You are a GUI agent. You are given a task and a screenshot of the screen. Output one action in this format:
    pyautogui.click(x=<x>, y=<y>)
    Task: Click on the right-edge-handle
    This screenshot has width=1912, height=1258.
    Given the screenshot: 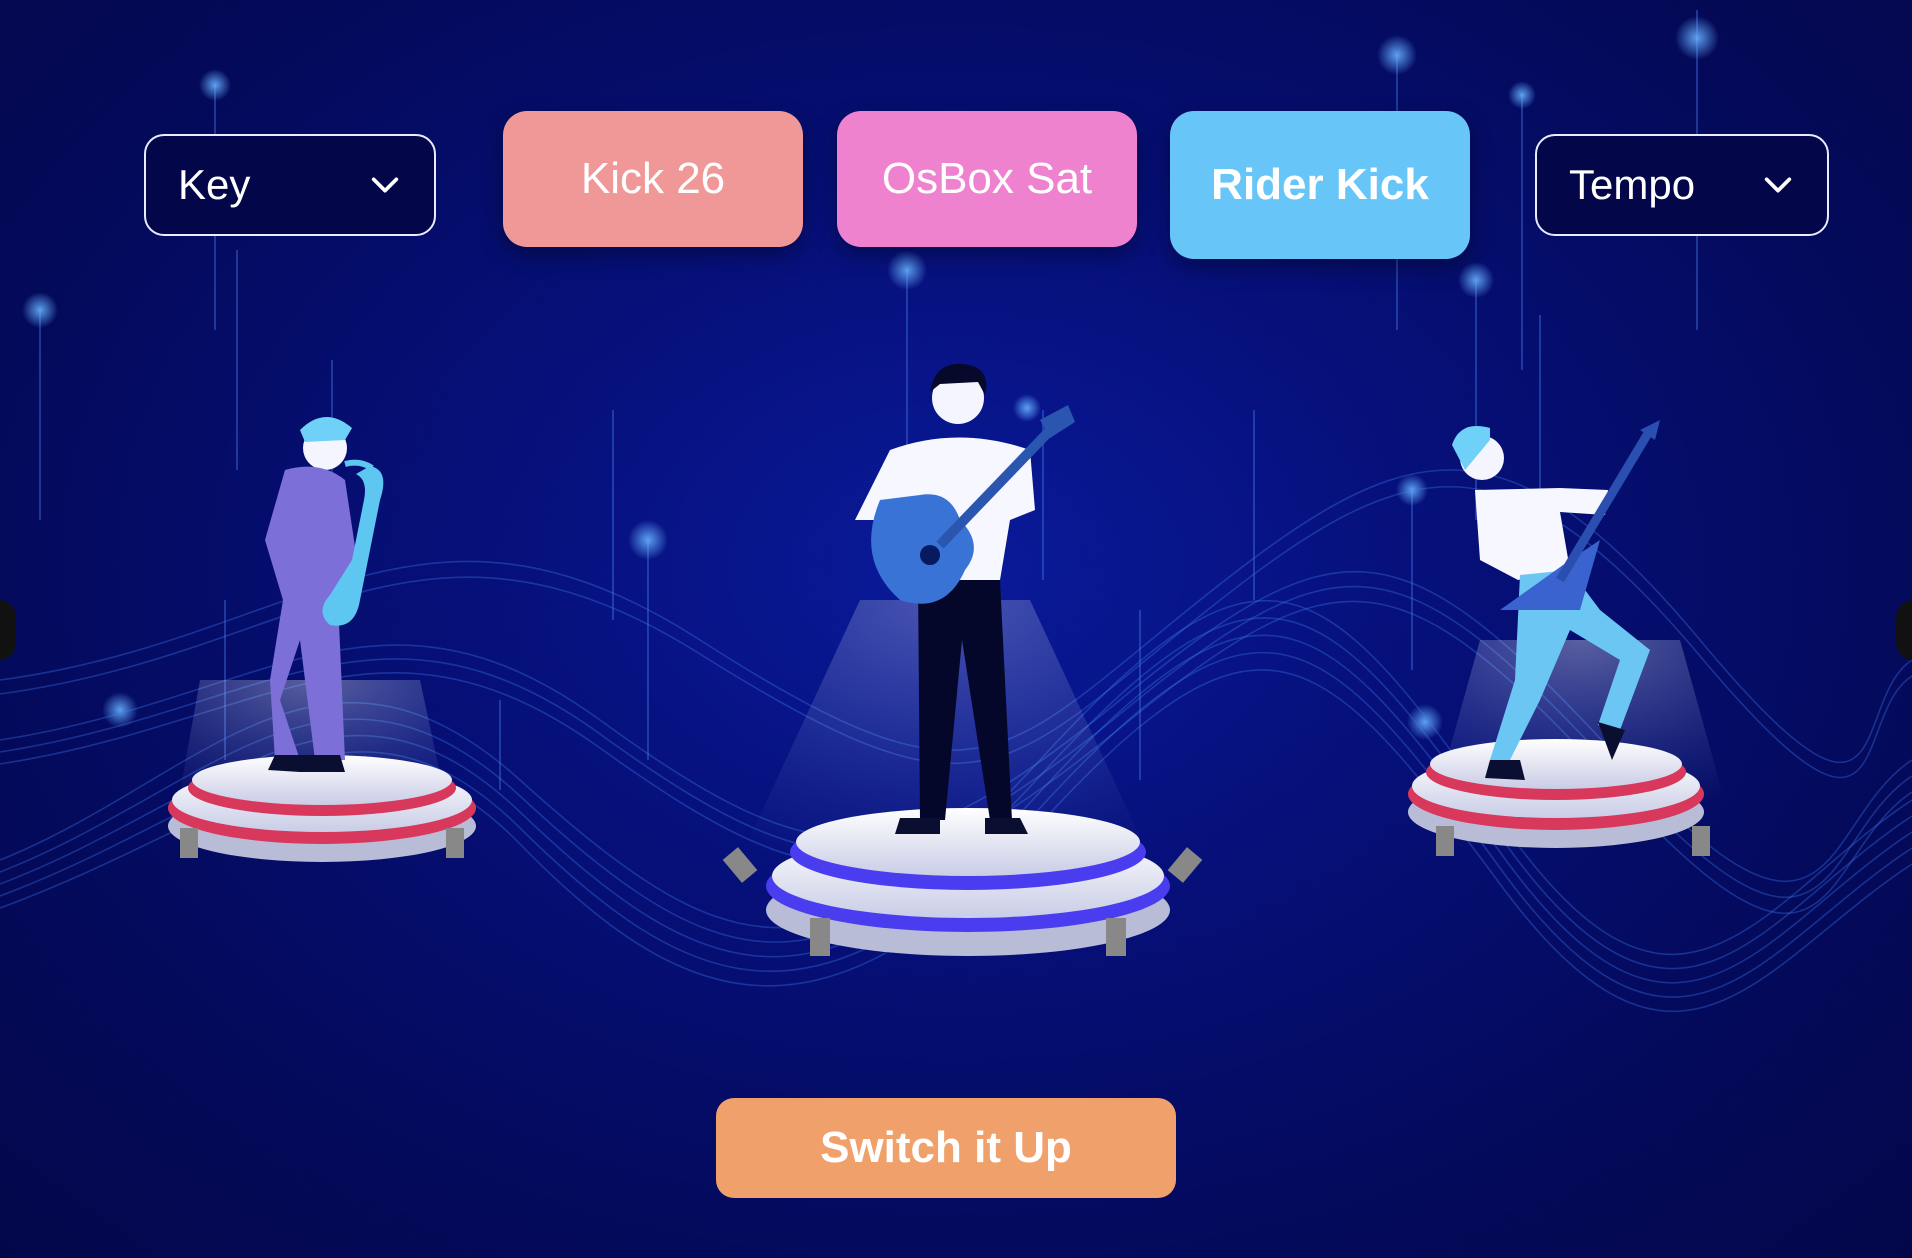 What is the action you would take?
    pyautogui.click(x=1904, y=630)
    